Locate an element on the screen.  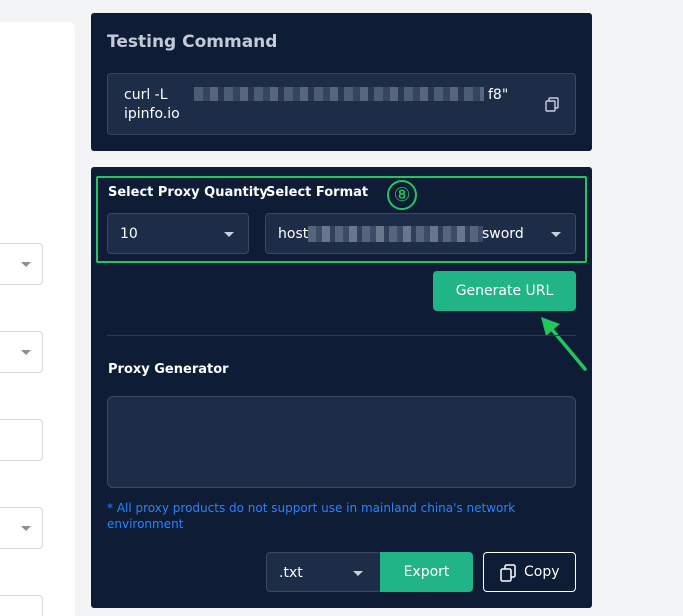
copy-button: Copy is located at coordinates (529, 572).